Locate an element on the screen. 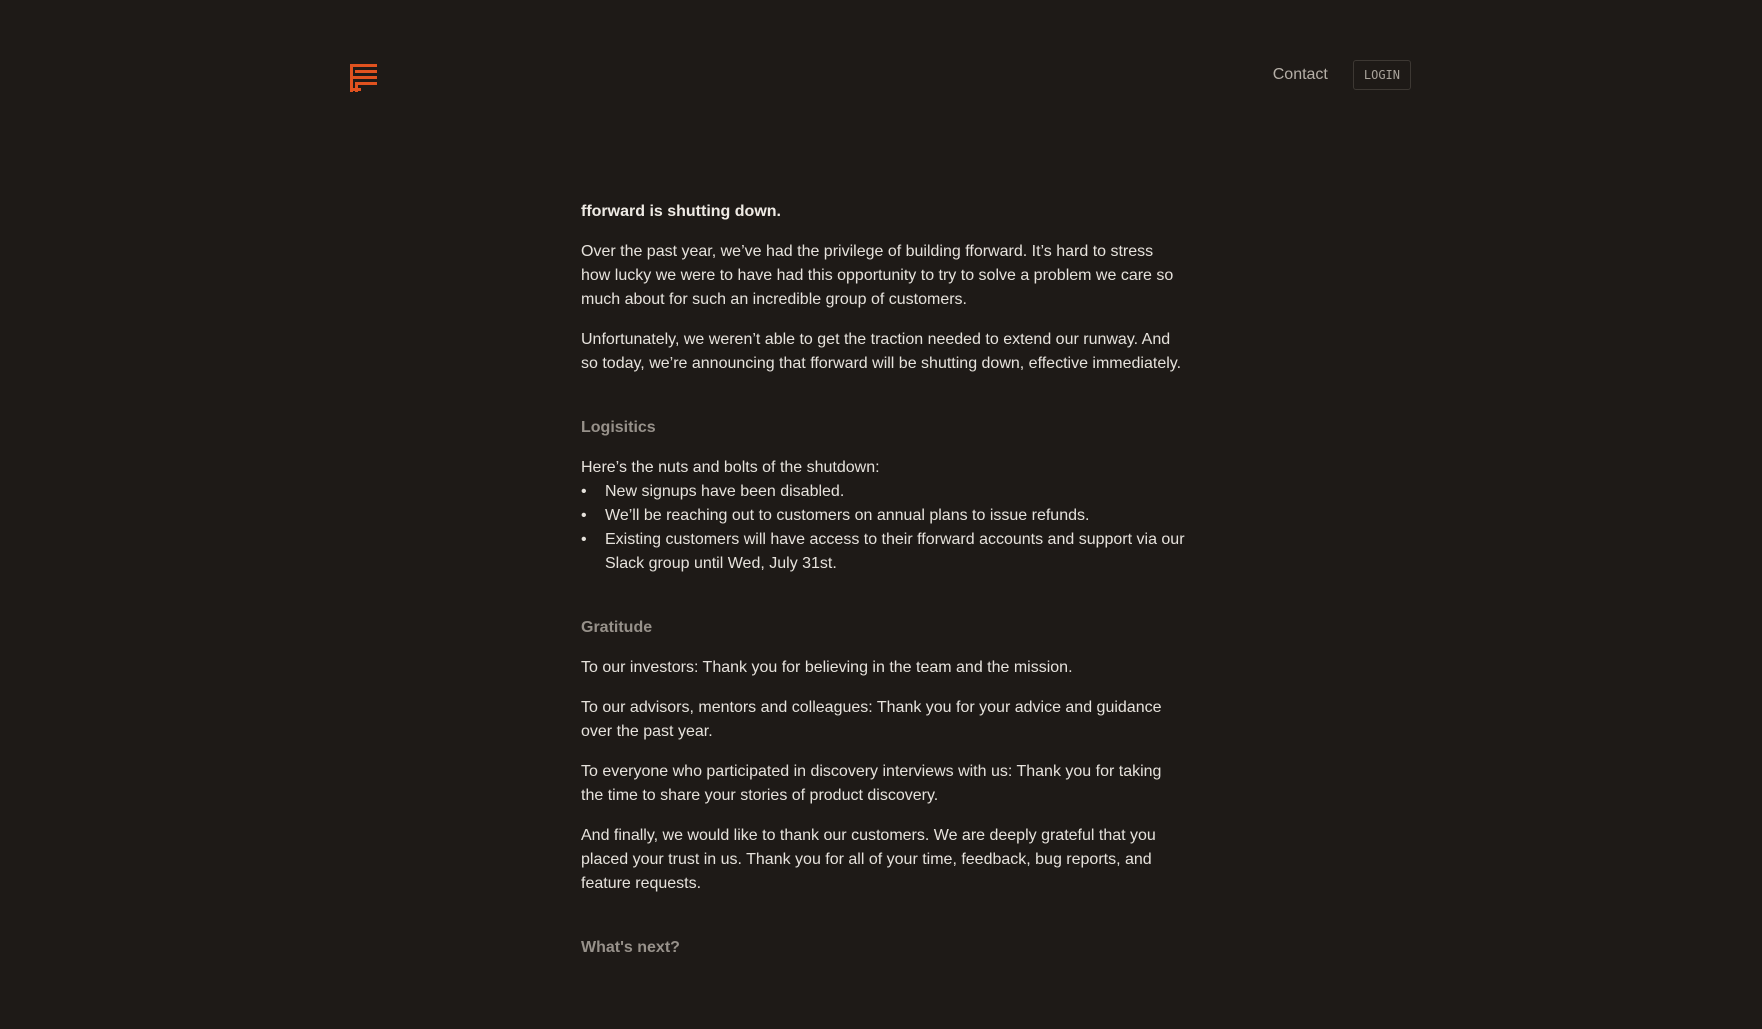 The image size is (1762, 1029). gratitude-heading: Gratitude is located at coordinates (617, 627).